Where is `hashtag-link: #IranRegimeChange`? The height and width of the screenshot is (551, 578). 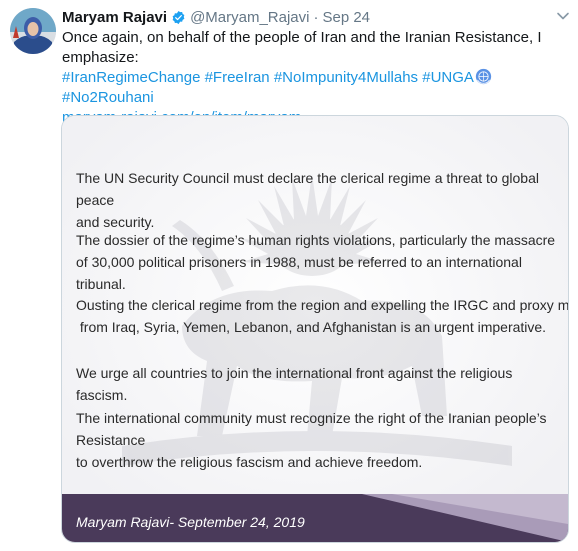
hashtag-link: #IranRegimeChange is located at coordinates (131, 77).